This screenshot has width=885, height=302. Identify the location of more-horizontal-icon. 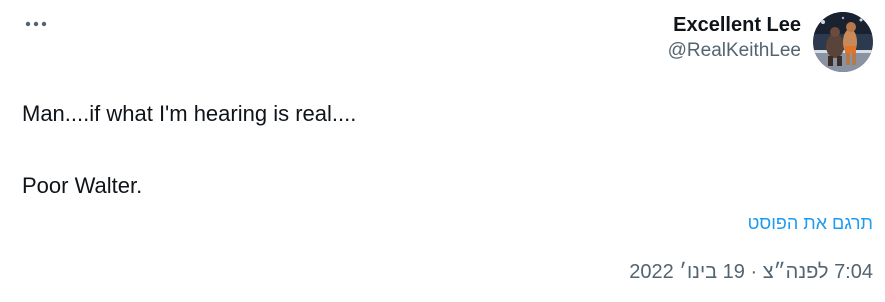
(36, 24).